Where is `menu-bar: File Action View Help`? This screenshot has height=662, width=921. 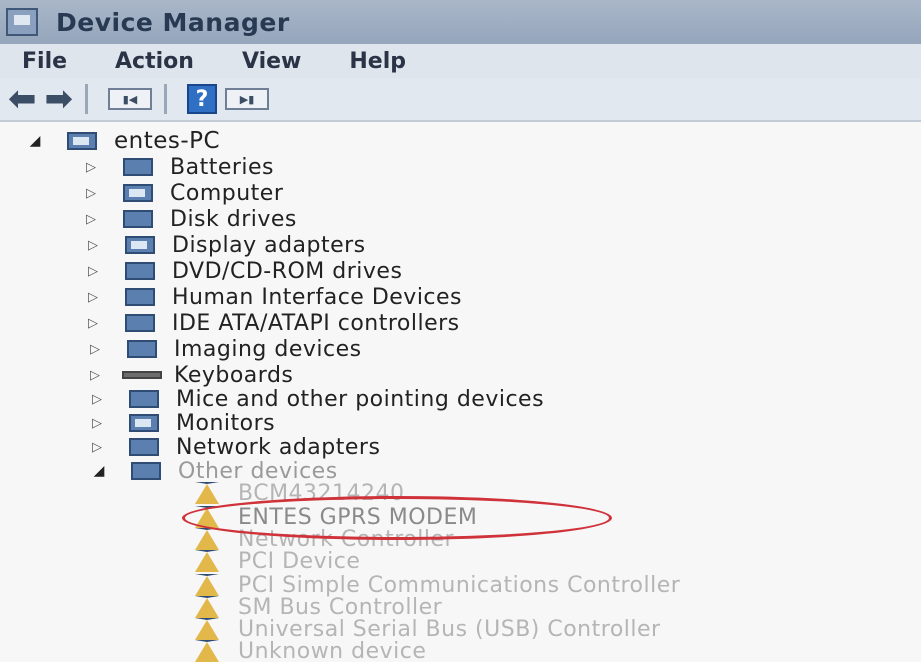
menu-bar: File Action View Help is located at coordinates (460, 61).